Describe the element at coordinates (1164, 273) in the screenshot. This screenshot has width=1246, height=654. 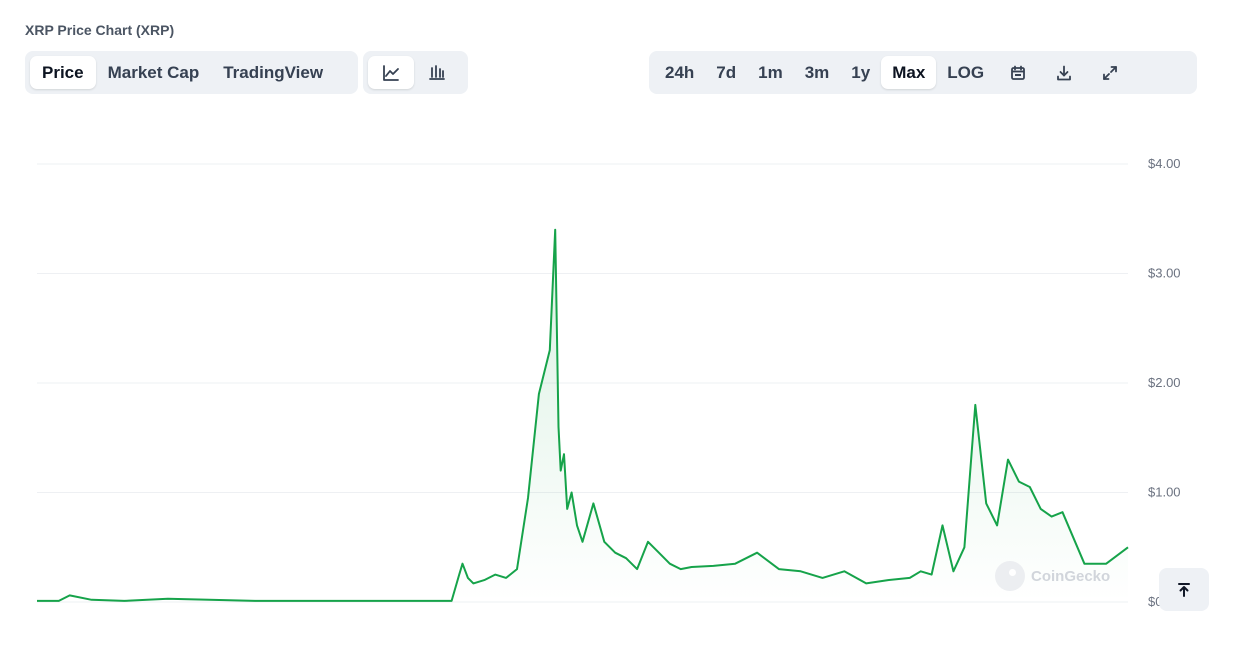
I see `y-tick-label: $3.00` at that location.